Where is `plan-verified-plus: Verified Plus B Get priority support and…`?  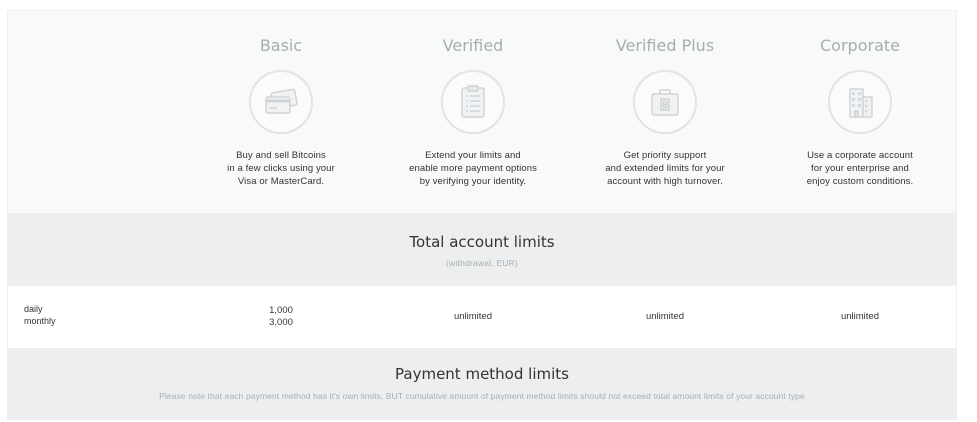 plan-verified-plus: Verified Plus B Get priority support and… is located at coordinates (665, 99).